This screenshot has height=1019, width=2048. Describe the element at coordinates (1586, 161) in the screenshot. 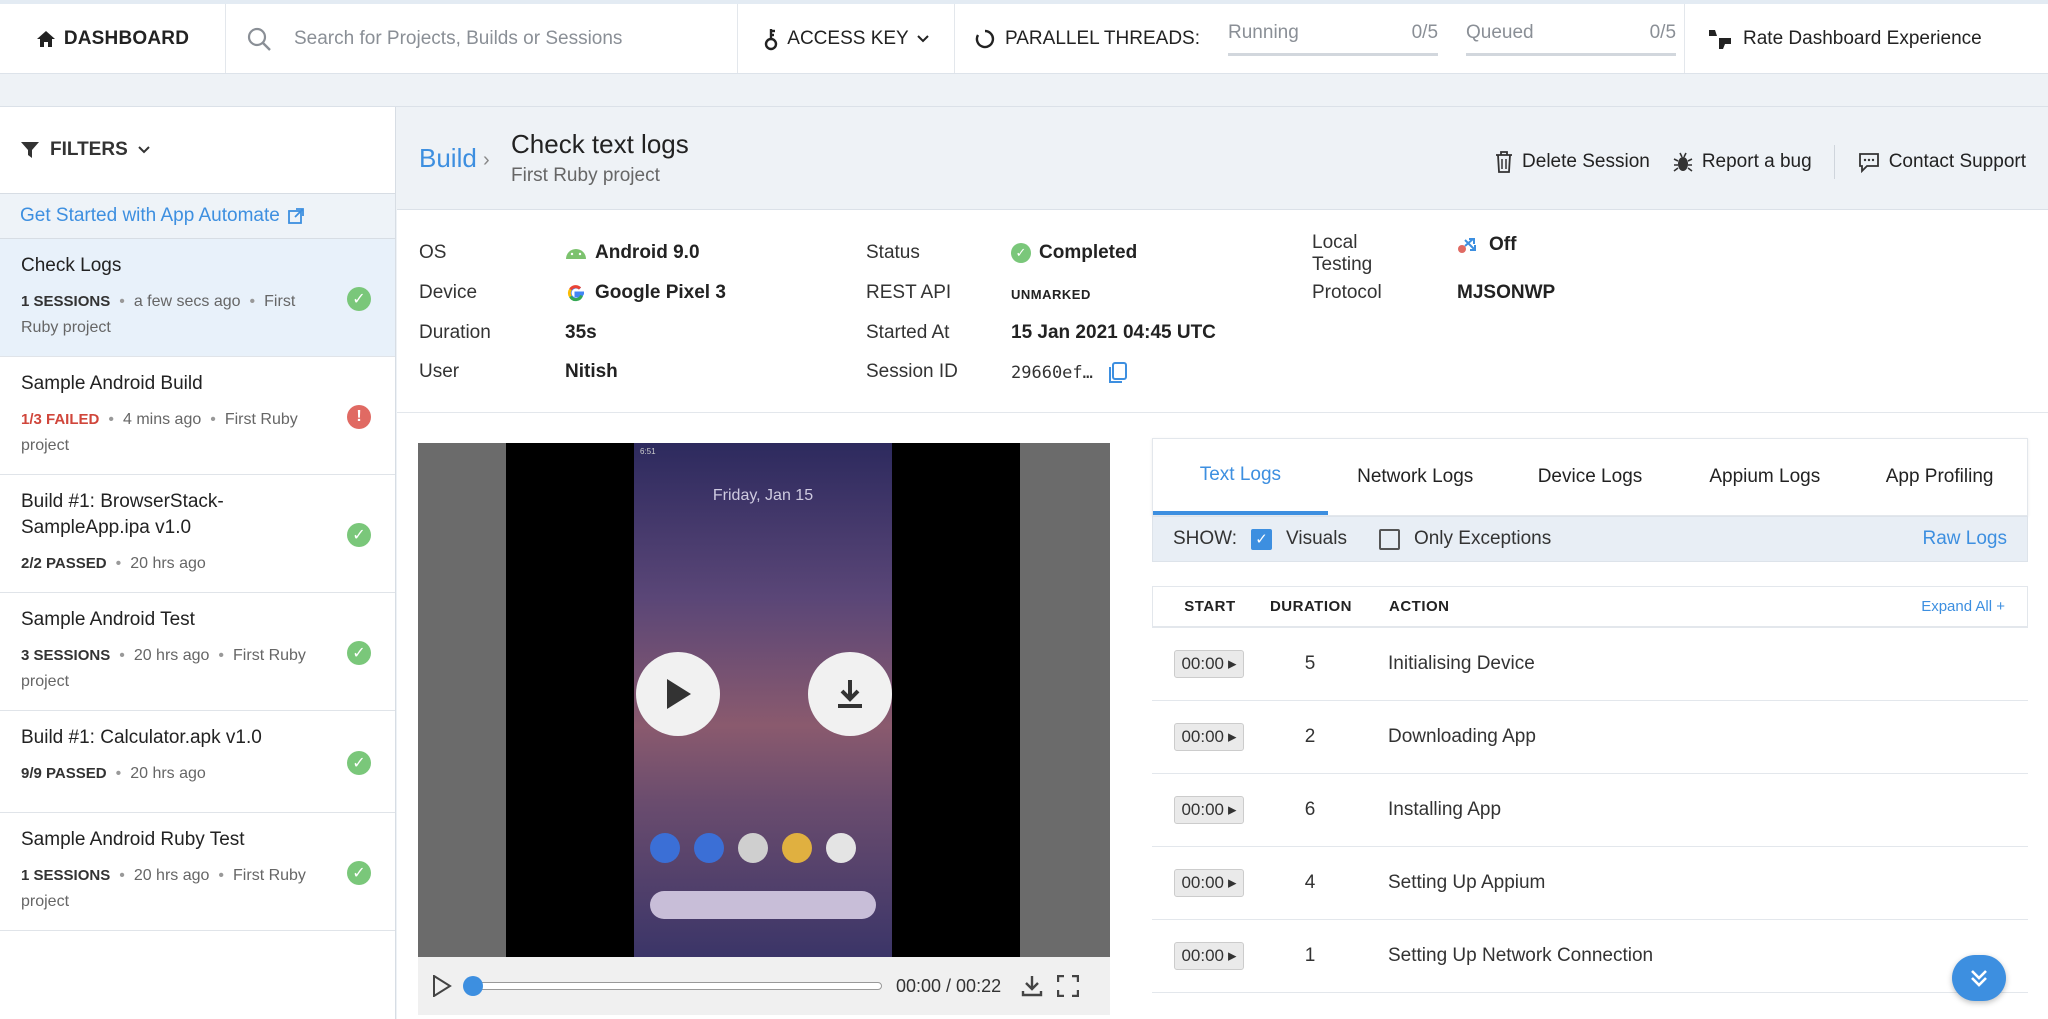

I see `delete-session-label: Delete Session` at that location.